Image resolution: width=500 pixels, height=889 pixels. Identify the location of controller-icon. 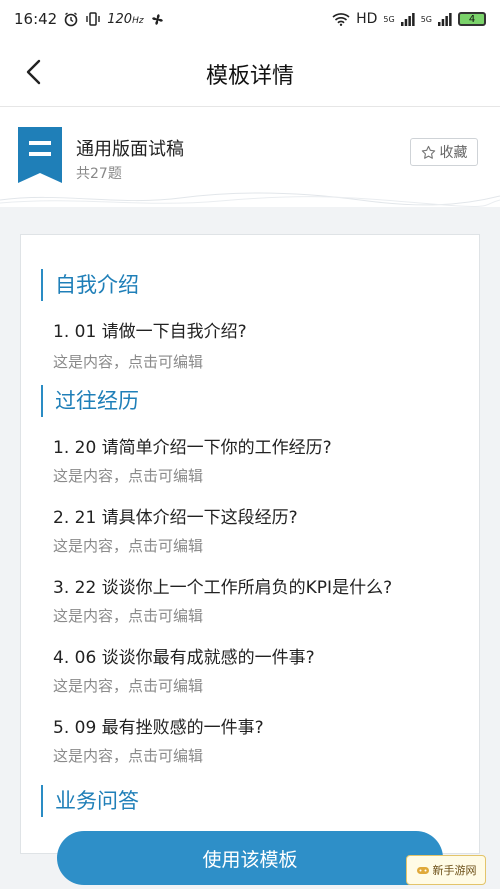
(422, 870).